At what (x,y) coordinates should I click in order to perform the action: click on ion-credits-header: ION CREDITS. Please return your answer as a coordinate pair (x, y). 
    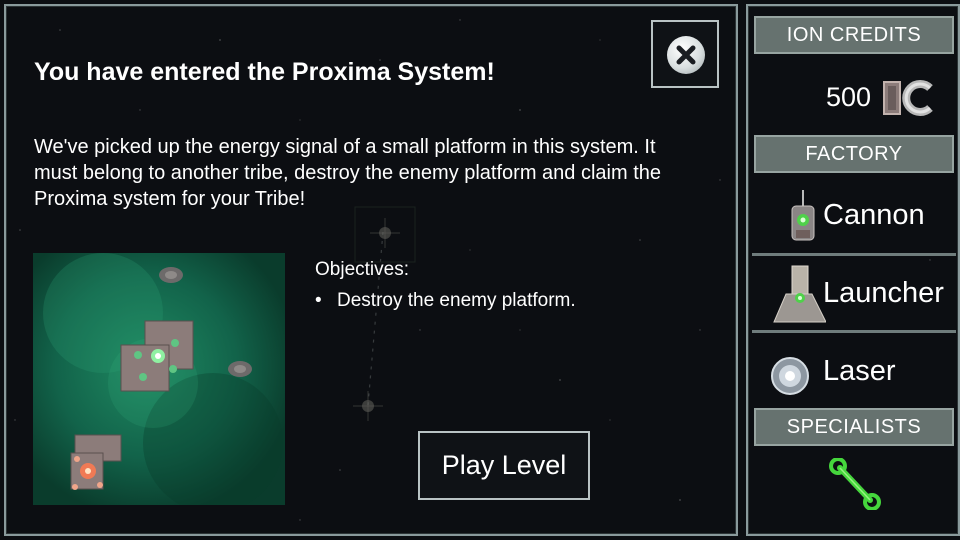
    Looking at the image, I should click on (854, 35).